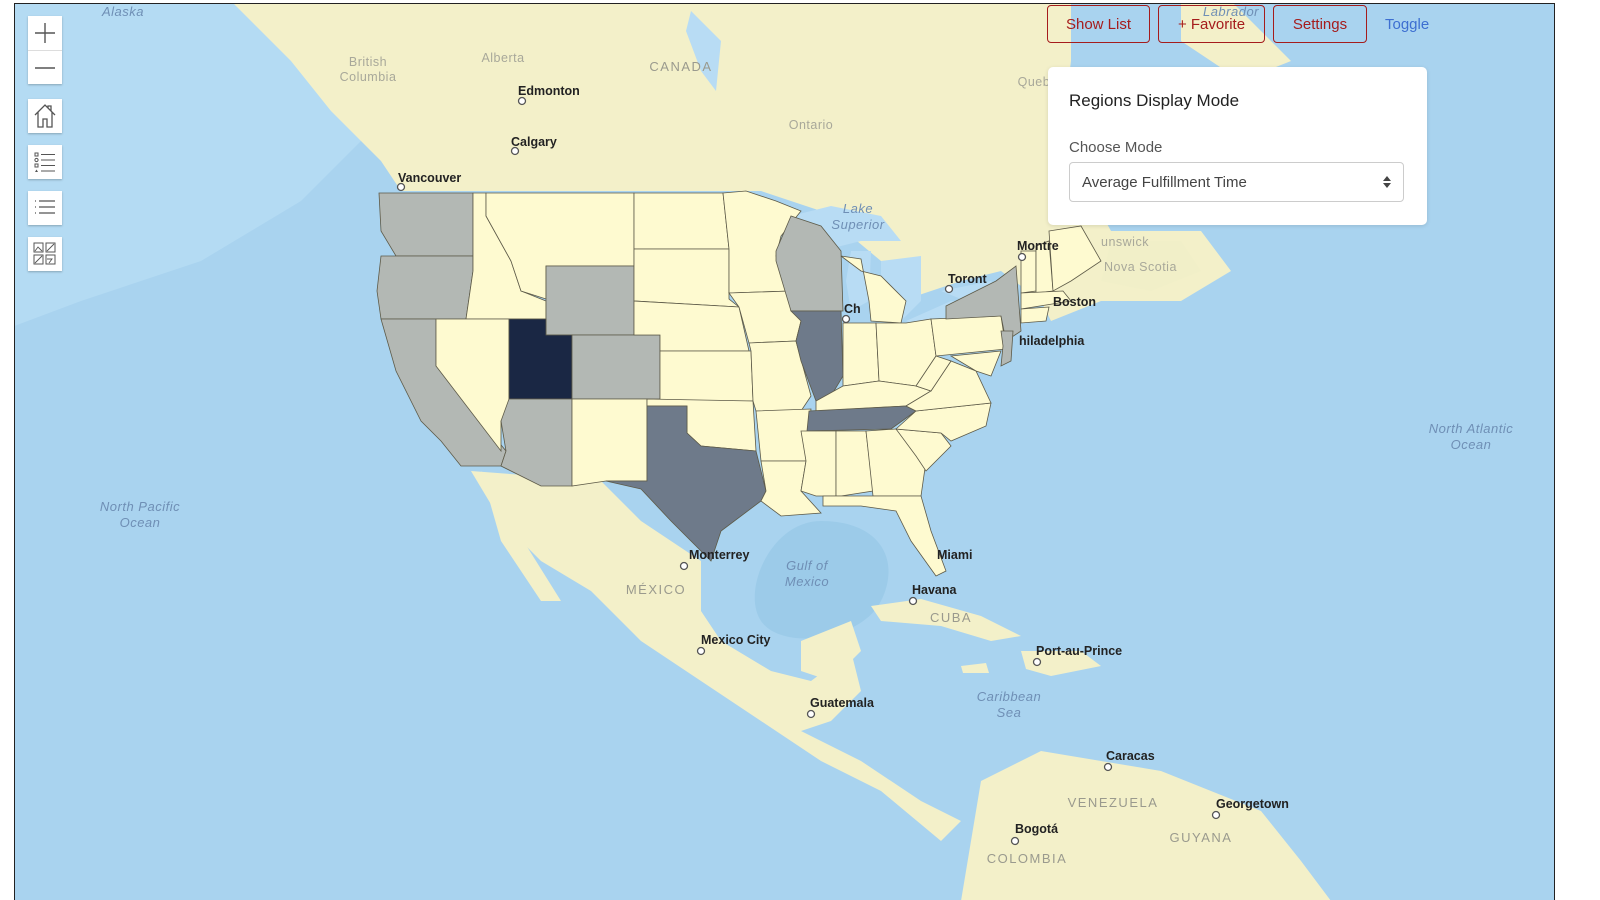  Describe the element at coordinates (1387, 182) in the screenshot. I see `sort-arrows-icon` at that location.